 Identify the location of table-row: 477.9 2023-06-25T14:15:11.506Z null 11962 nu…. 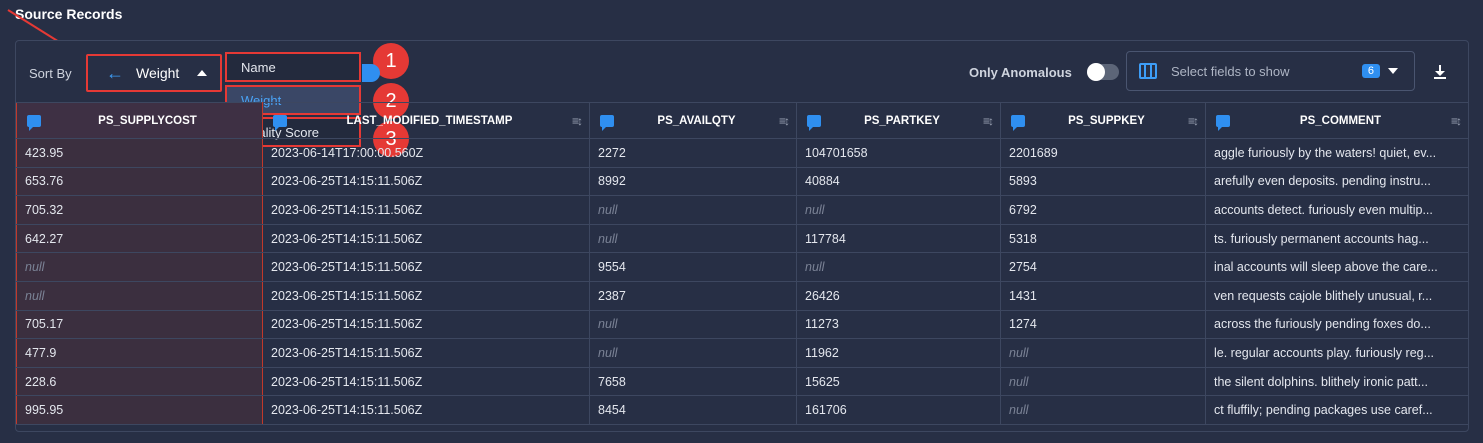
(742, 353).